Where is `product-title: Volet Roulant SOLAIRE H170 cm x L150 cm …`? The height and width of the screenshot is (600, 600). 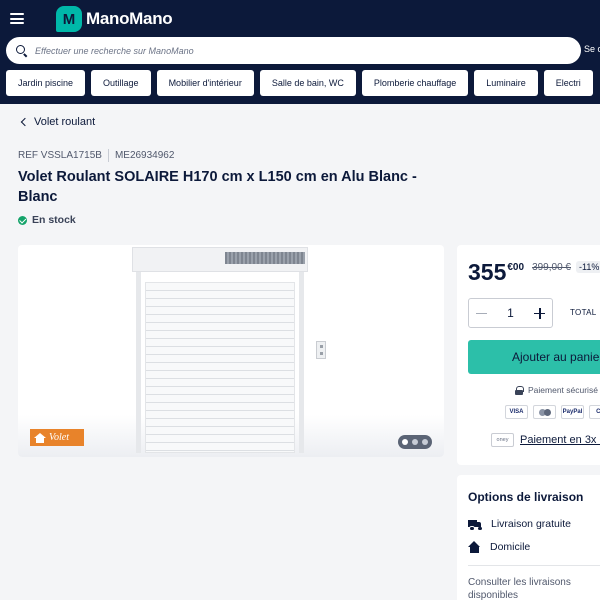
product-title: Volet Roulant SOLAIRE H170 cm x L150 cm … is located at coordinates (217, 187).